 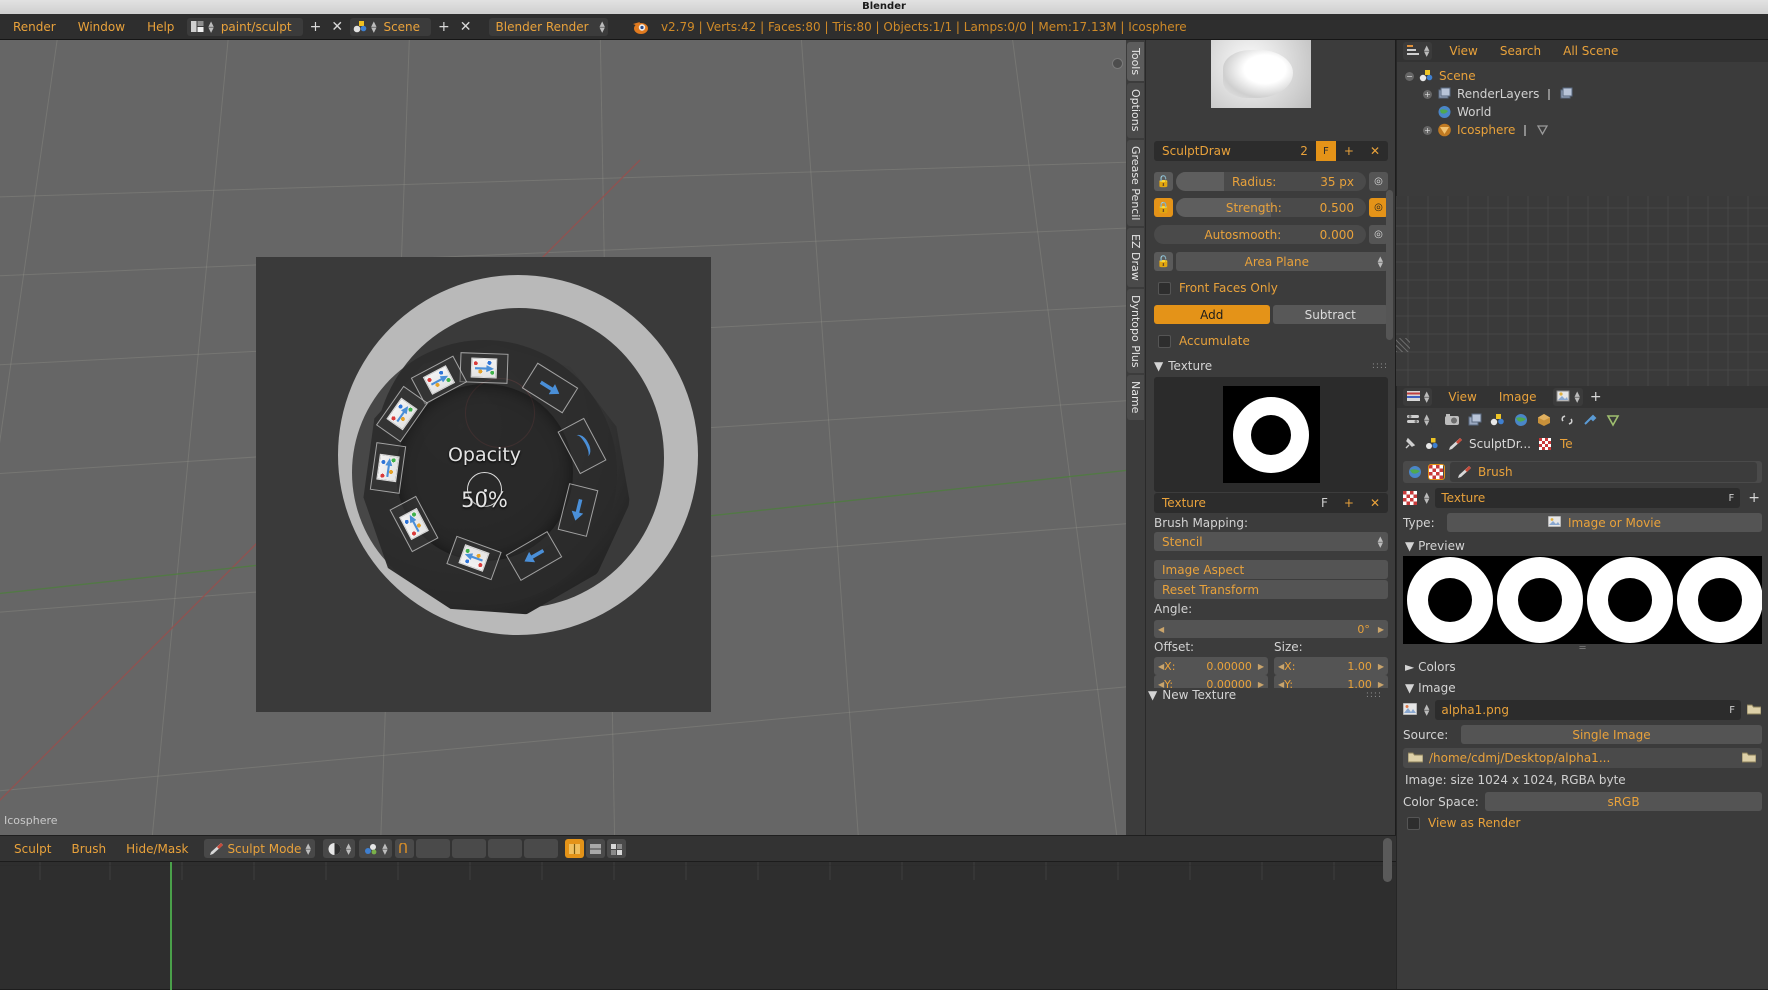 I want to click on delete-scene-button: ✕, so click(x=466, y=27).